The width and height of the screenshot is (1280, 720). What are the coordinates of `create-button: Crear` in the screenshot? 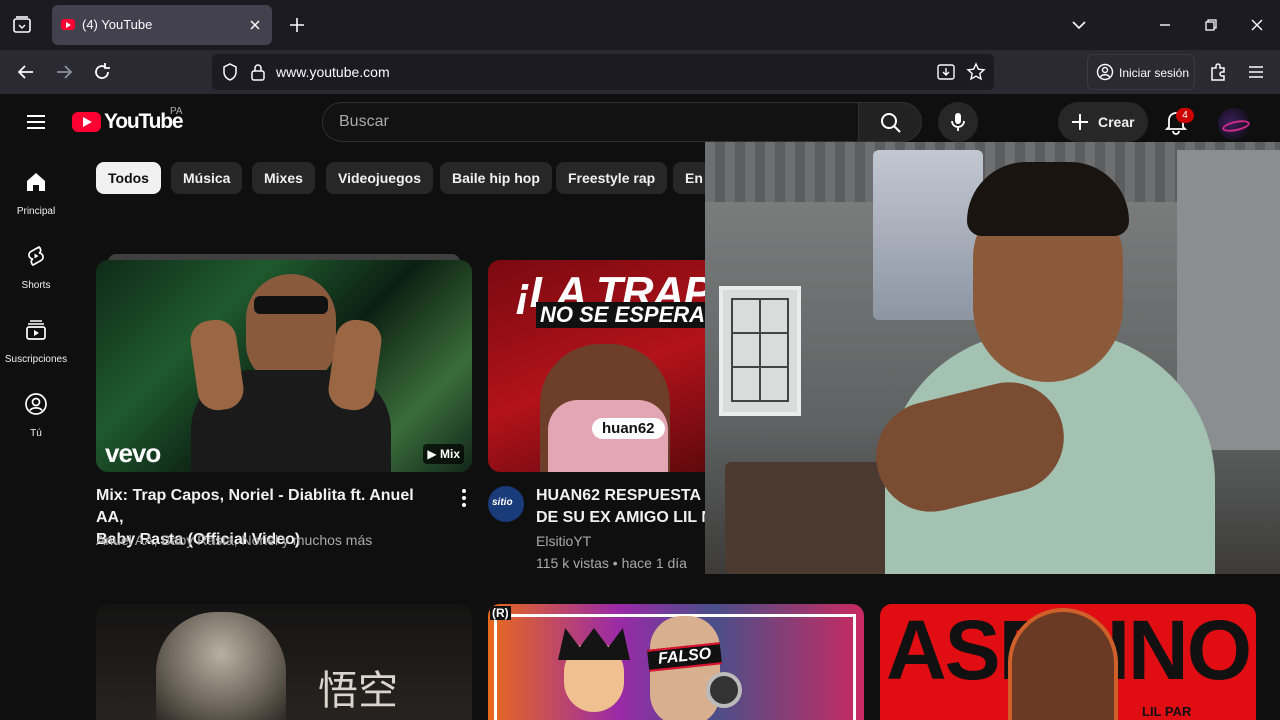 It's located at (1103, 122).